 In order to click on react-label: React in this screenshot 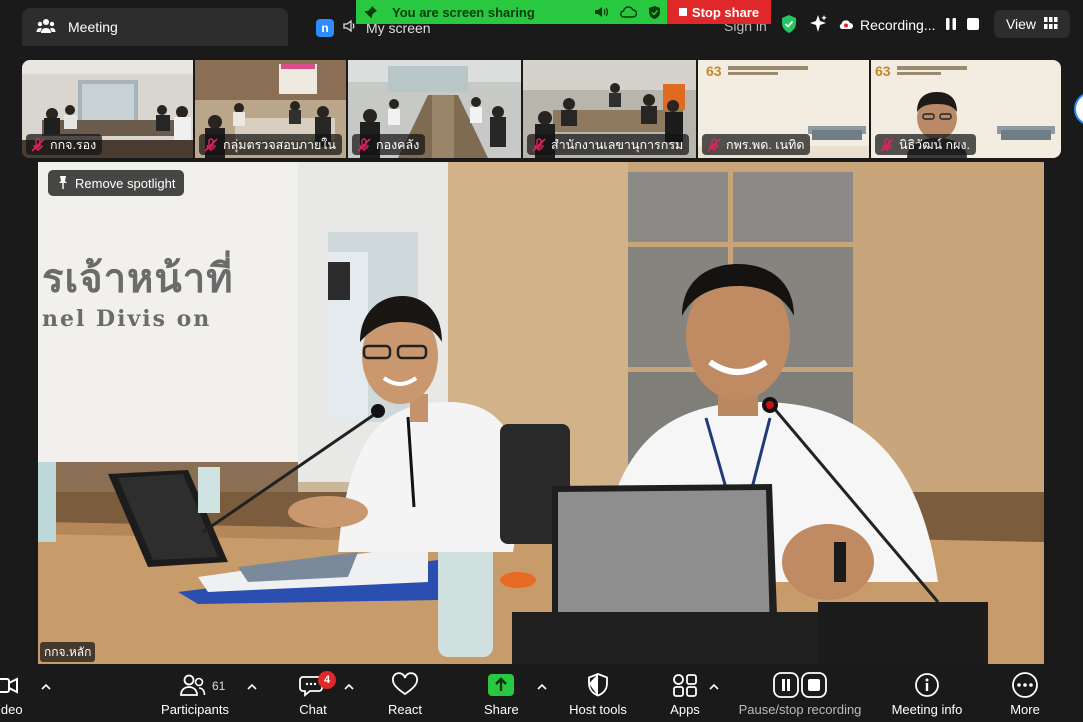, I will do `click(405, 709)`.